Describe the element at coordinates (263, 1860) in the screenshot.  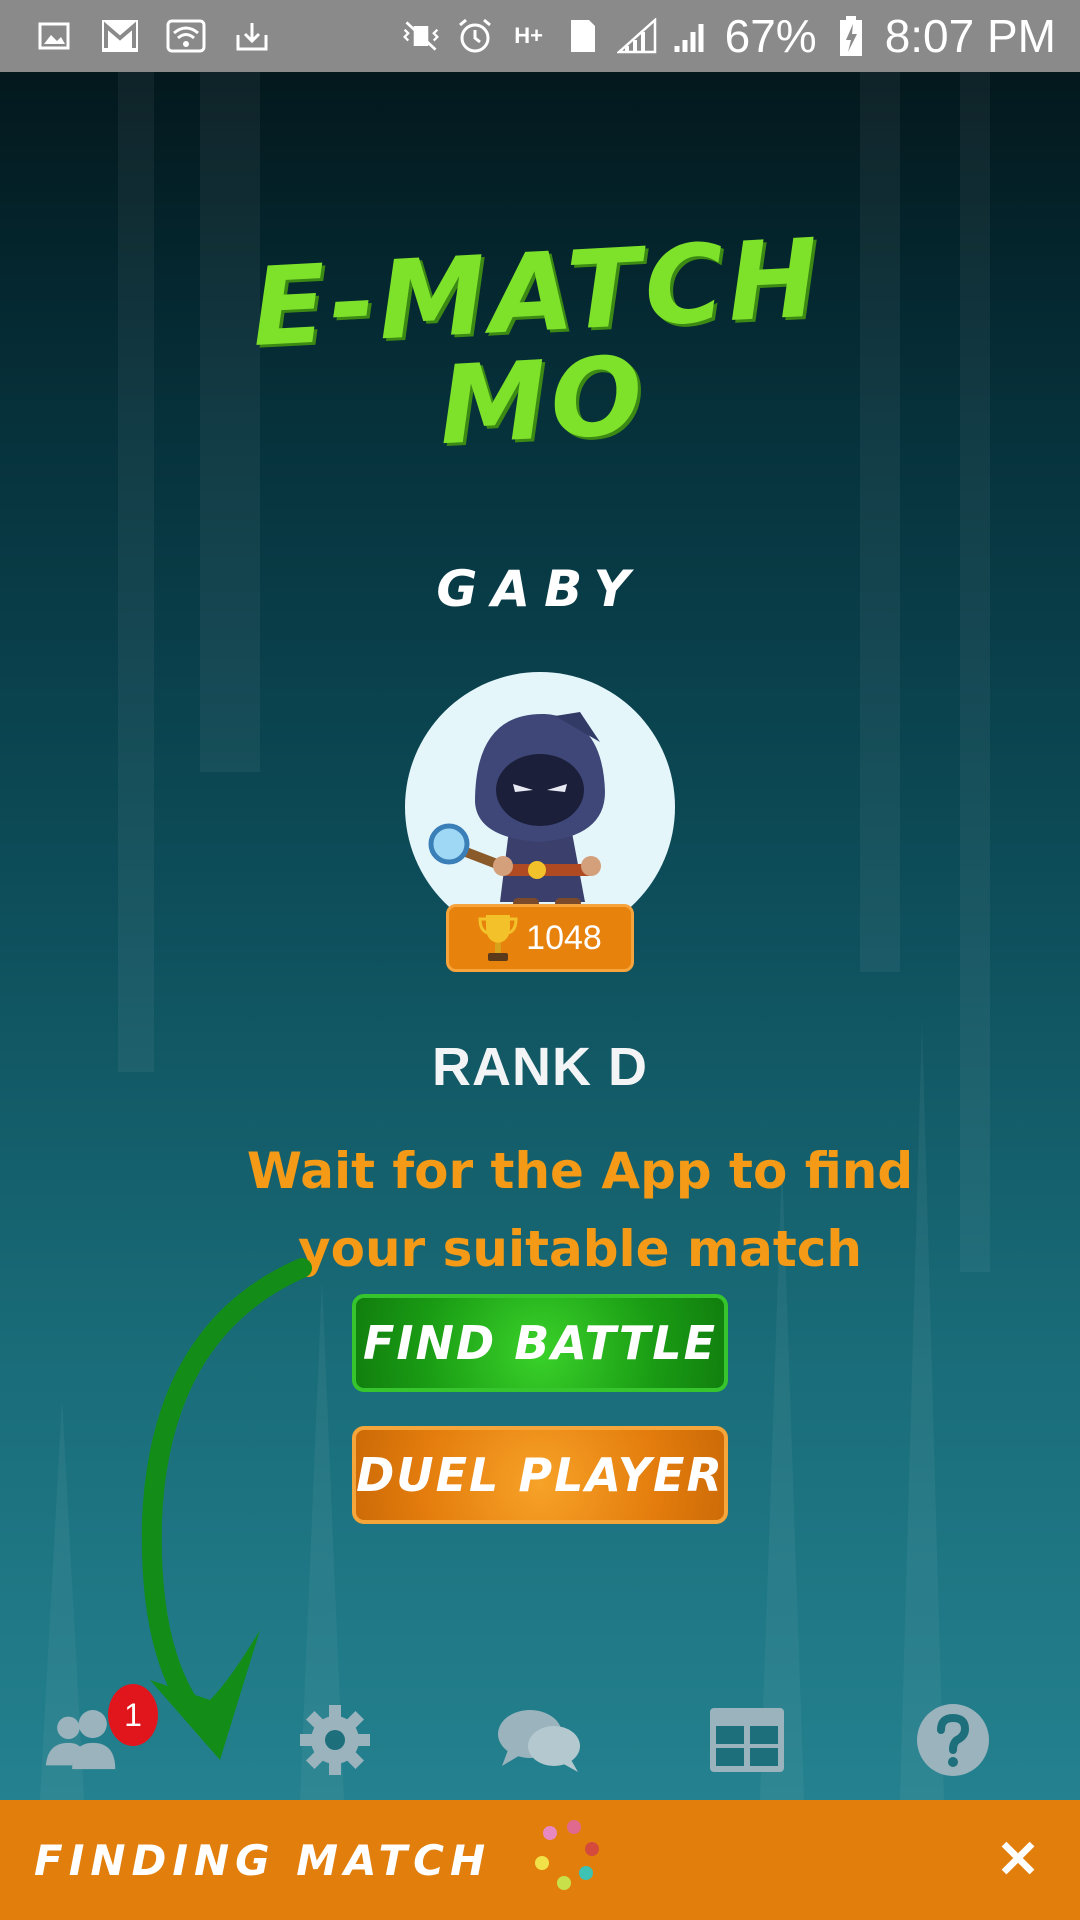
I see `finding-match-label: FINDING MATCH` at that location.